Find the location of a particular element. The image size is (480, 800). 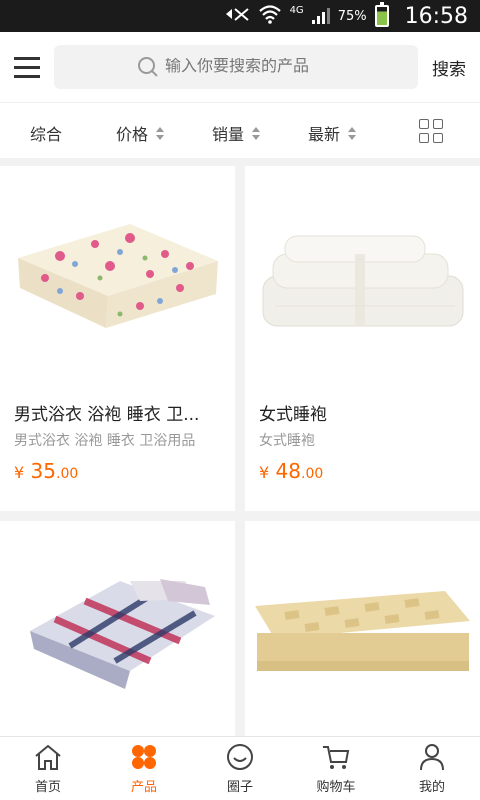

wifi-icon is located at coordinates (270, 16).